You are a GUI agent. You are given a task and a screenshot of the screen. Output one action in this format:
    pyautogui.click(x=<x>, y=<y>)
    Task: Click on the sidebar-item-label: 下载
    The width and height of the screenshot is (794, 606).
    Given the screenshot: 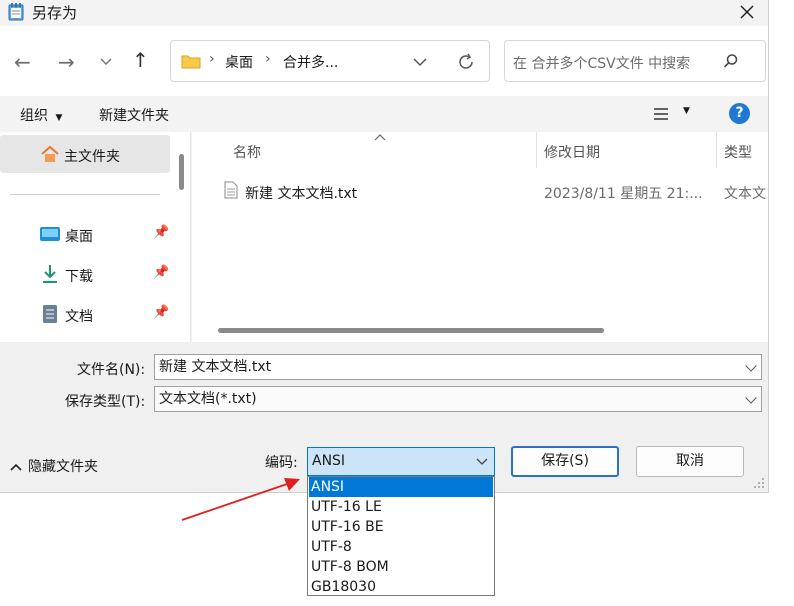 What is the action you would take?
    pyautogui.click(x=79, y=277)
    